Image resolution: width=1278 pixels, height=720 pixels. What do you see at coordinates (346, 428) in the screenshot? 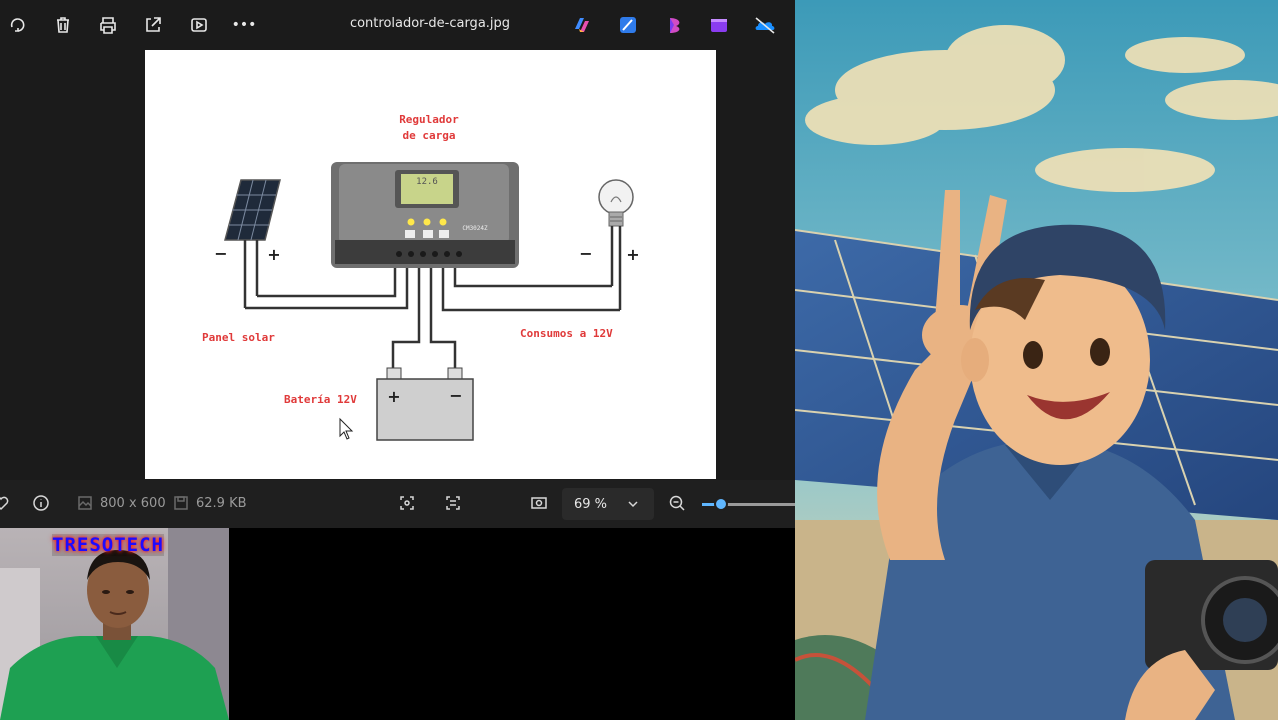
I see `mouse-cursor-icon` at bounding box center [346, 428].